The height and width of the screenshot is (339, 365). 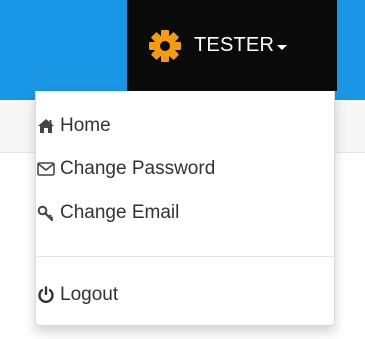 I want to click on gear-icon, so click(x=165, y=46).